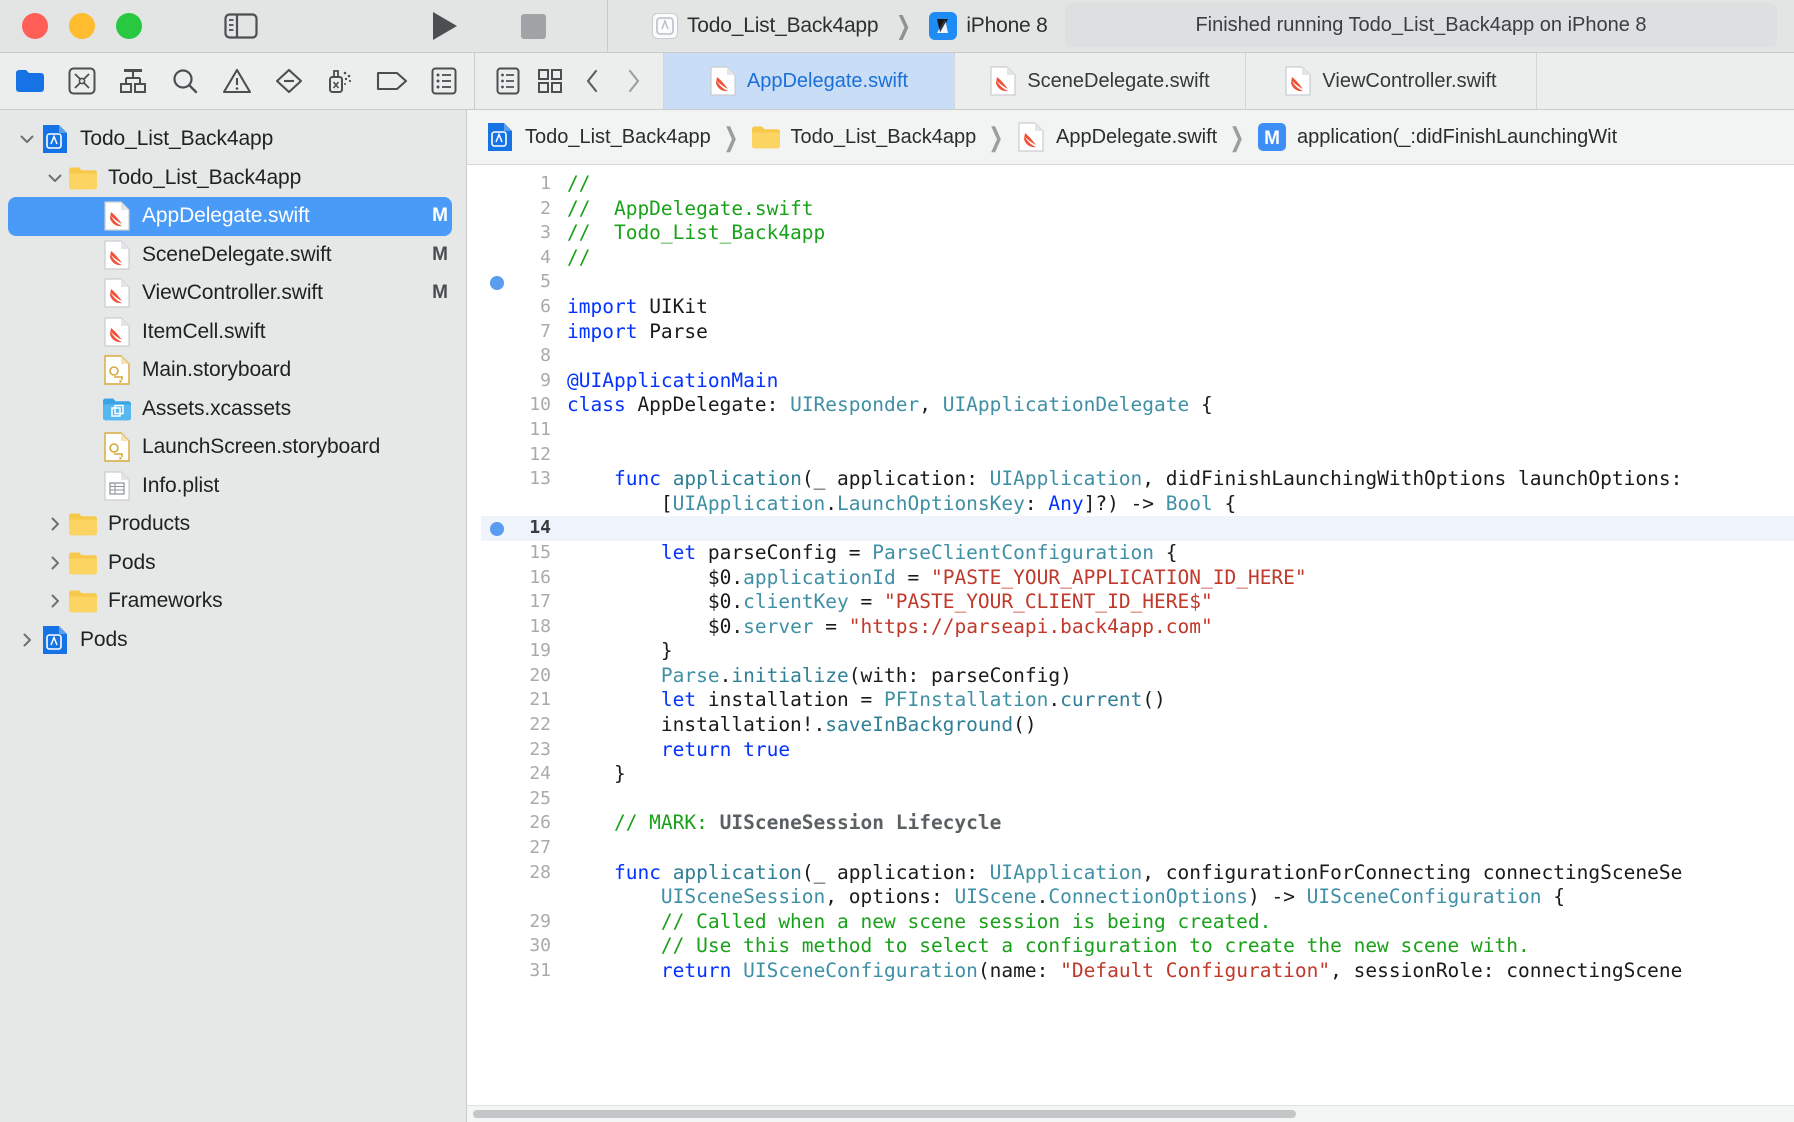  I want to click on code-line-source: import Parse, so click(637, 331).